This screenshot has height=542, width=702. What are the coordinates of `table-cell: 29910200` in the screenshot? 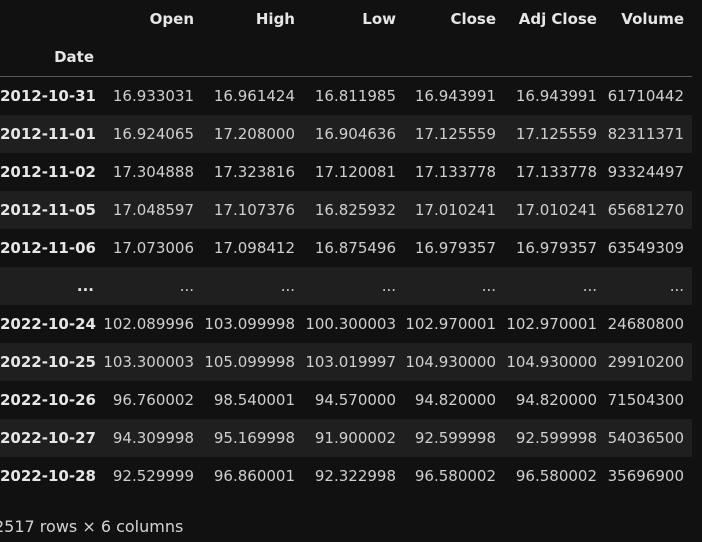 It's located at (645, 361).